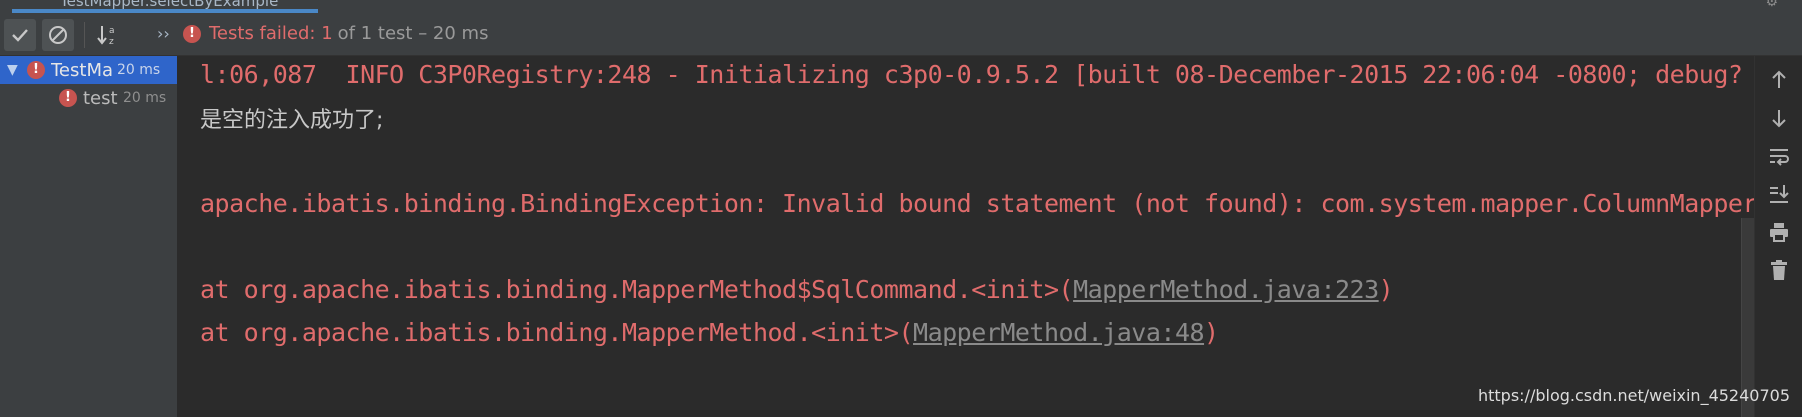 The image size is (1802, 417). I want to click on tree-item-test-method: ! test! 20 ms, so click(88, 98).